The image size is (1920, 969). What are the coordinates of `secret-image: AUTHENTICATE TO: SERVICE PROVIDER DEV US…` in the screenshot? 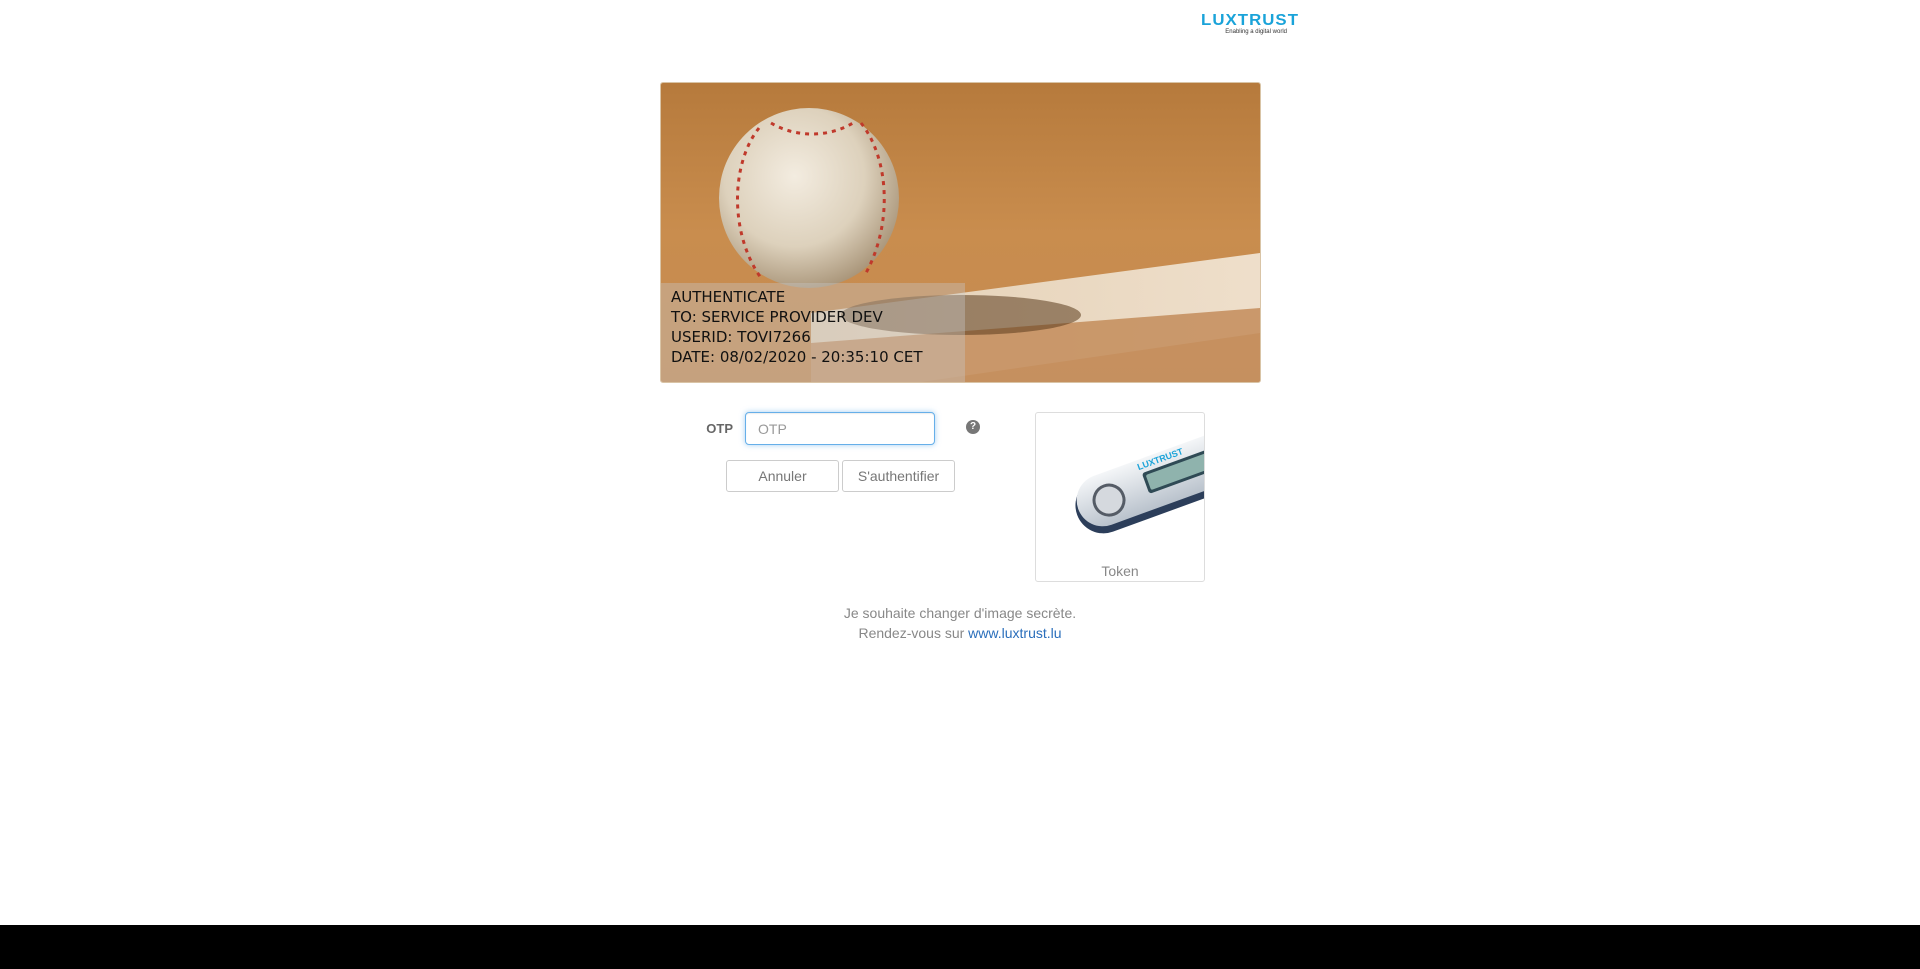 It's located at (960, 232).